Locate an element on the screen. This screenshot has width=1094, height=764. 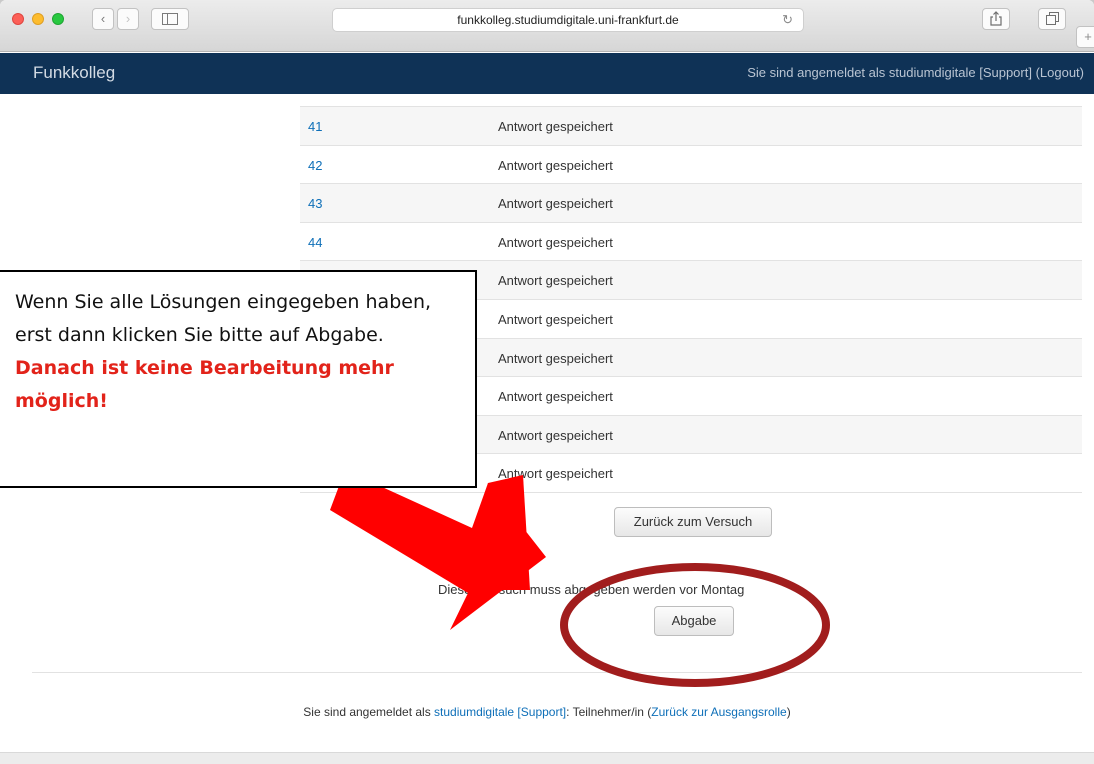
tabs-icon is located at coordinates (1052, 19).